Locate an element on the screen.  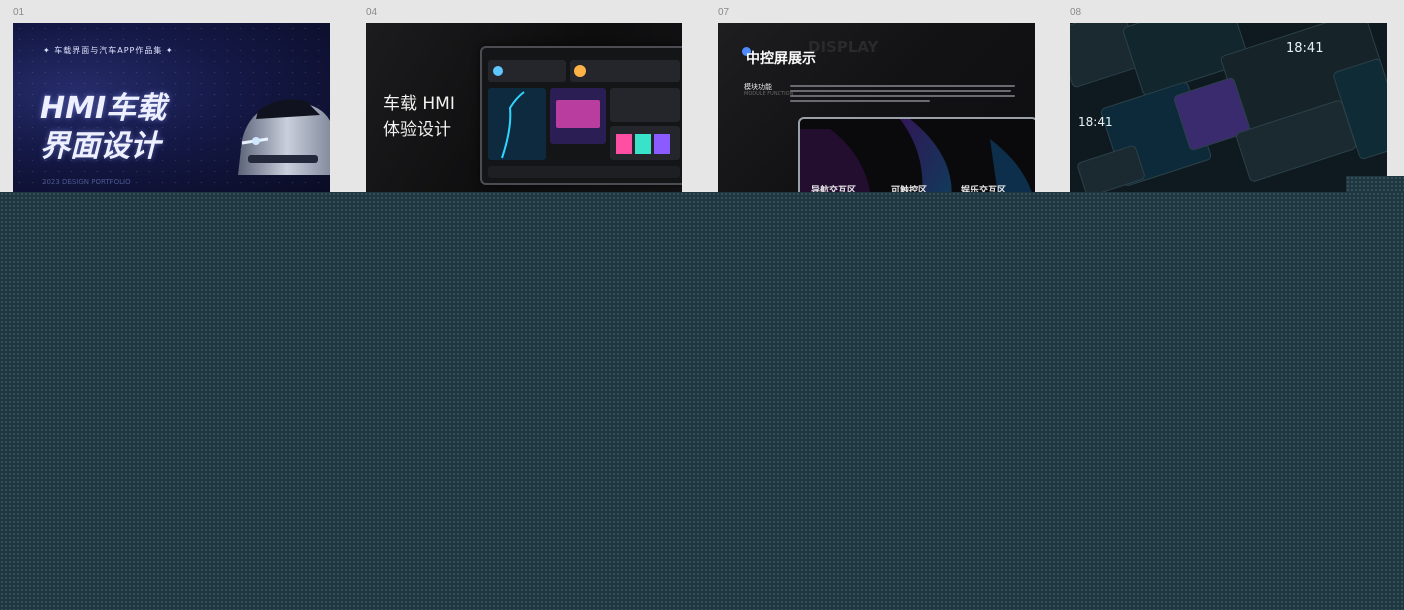
cover-subtitle: ✦ 车载界面与汽车APP作品集 ✦ is located at coordinates (108, 50).